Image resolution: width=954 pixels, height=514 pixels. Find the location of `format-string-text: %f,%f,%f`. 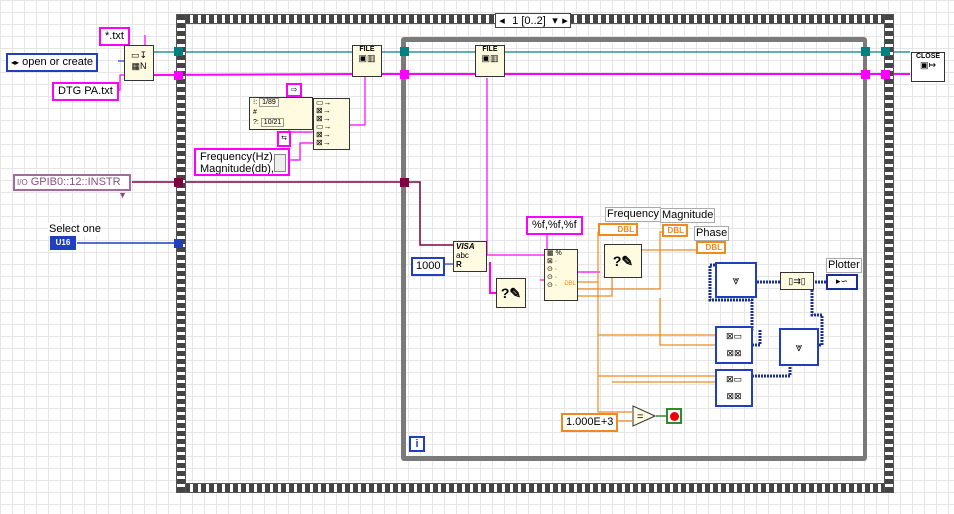

format-string-text: %f,%f,%f is located at coordinates (554, 225).